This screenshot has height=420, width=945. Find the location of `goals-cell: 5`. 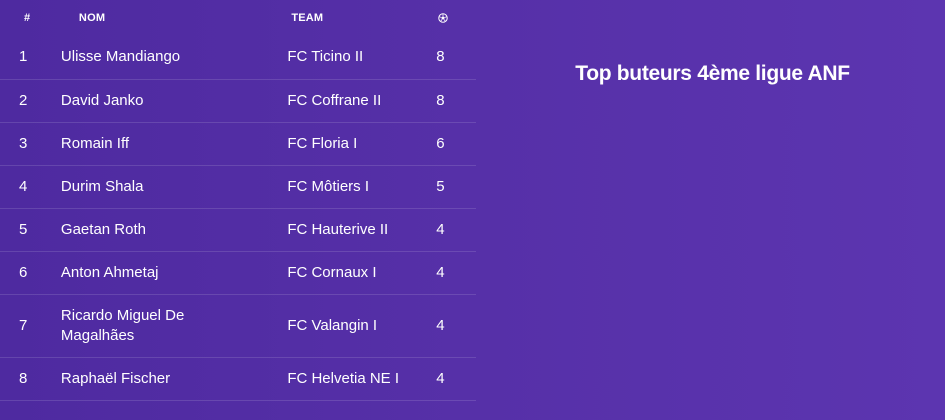

goals-cell: 5 is located at coordinates (456, 187).